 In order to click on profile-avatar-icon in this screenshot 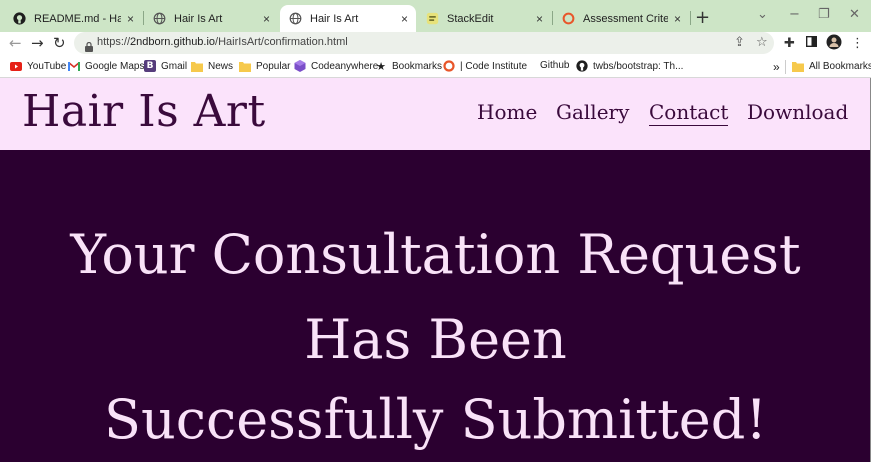, I will do `click(834, 44)`.